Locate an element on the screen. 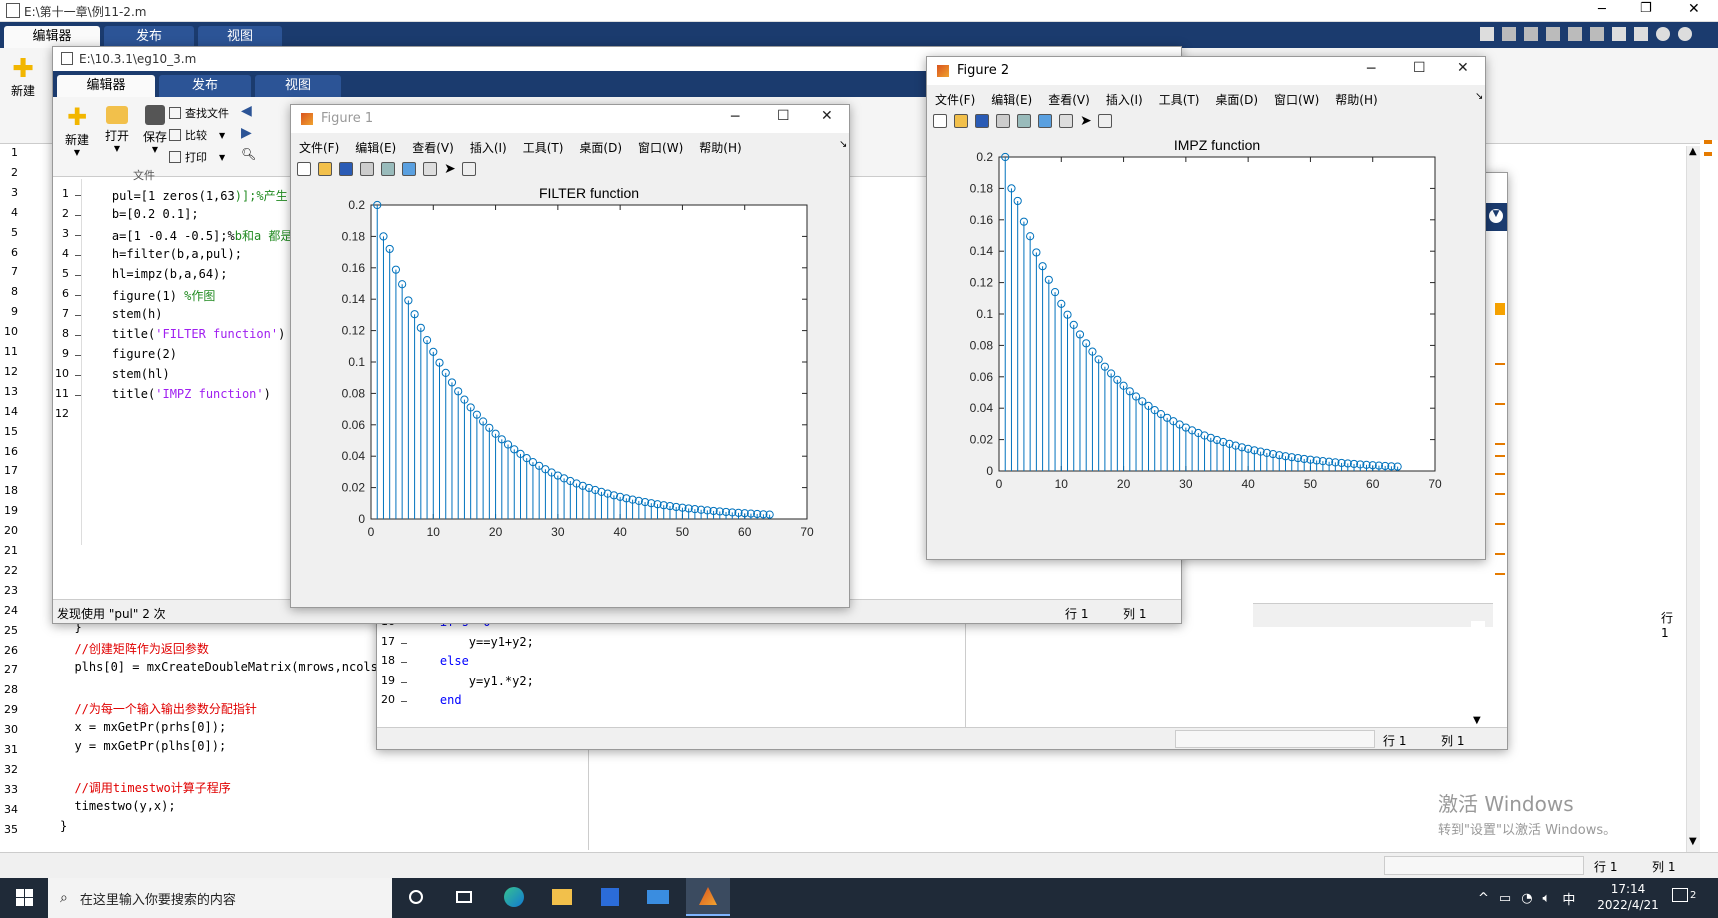 The width and height of the screenshot is (1718, 918). taskbar-search: ⌕ 在这里输入你要搜索的内容 is located at coordinates (220, 898).